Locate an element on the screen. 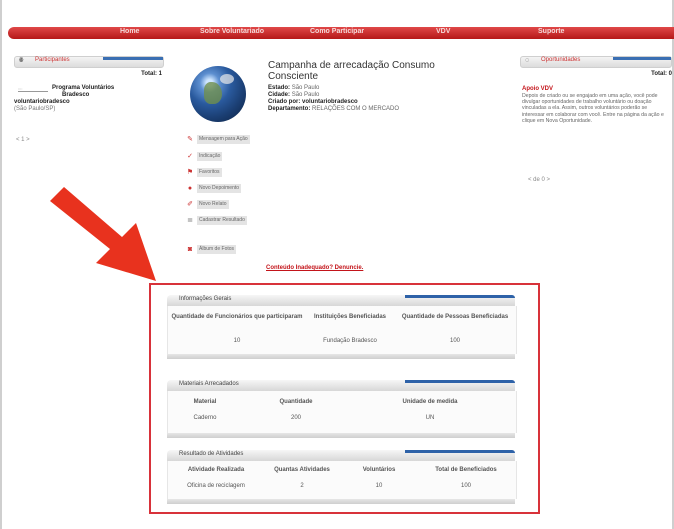 The width and height of the screenshot is (674, 529). nav-home: Home is located at coordinates (129, 31).